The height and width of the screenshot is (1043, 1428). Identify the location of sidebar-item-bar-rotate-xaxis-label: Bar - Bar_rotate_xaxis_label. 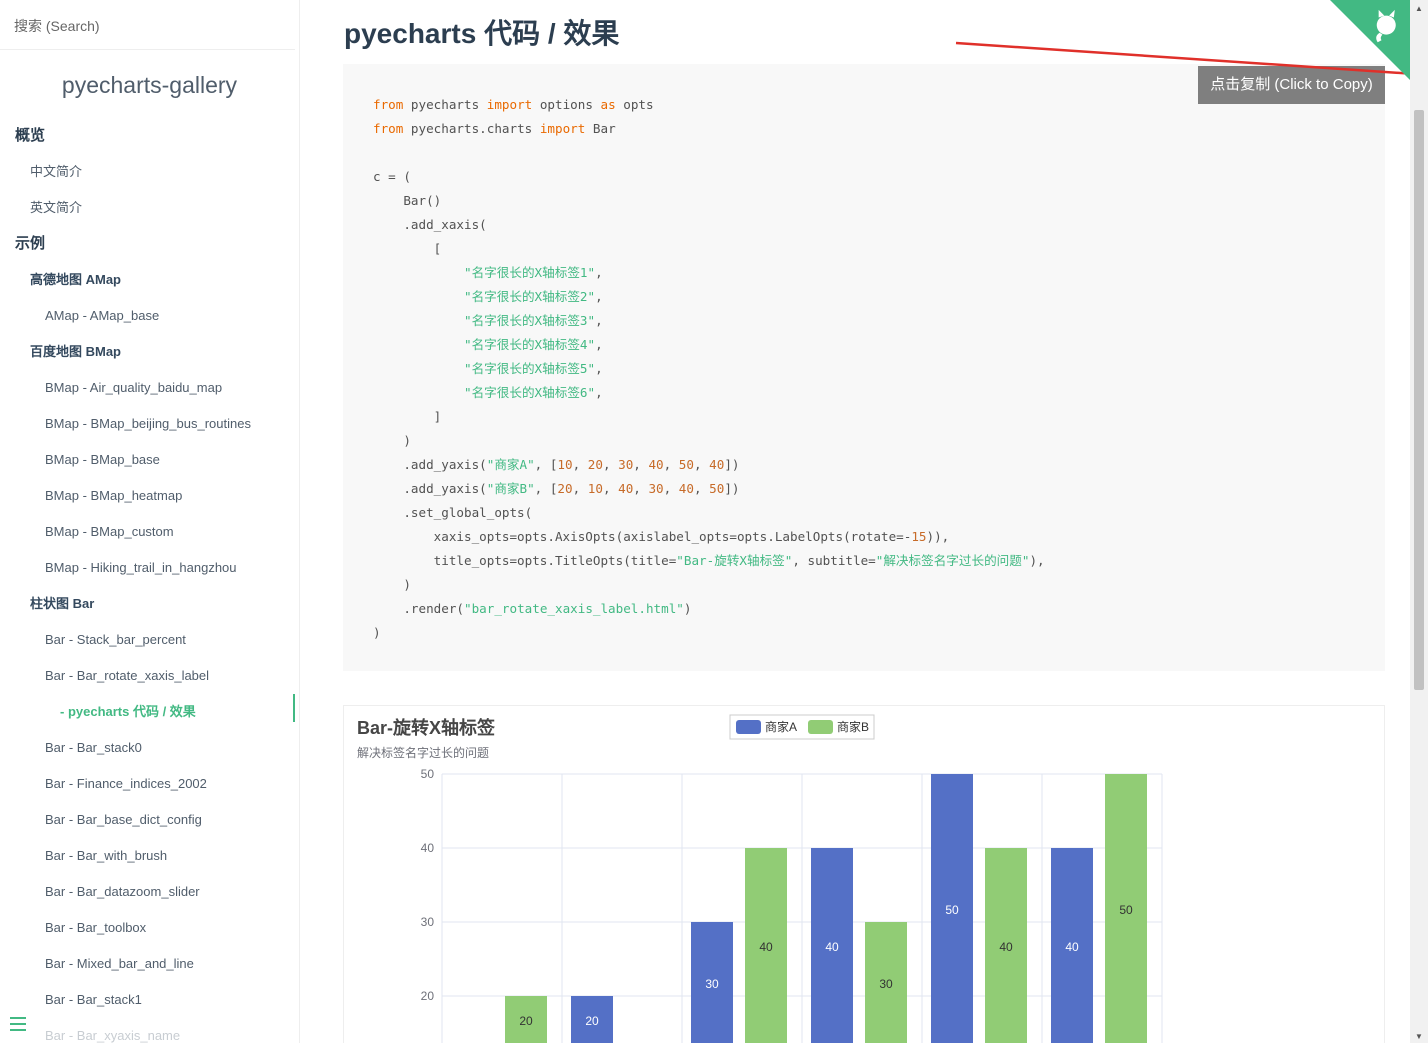
(149, 676).